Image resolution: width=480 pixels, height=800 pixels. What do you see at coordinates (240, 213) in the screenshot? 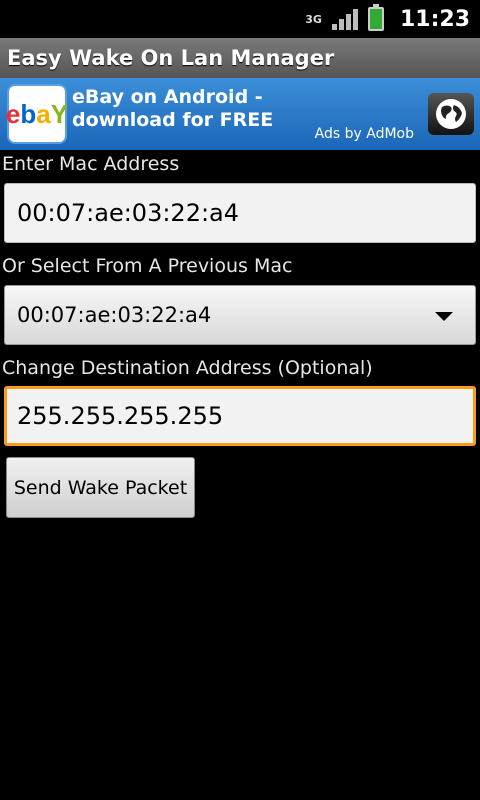
I see `mac-address-input` at bounding box center [240, 213].